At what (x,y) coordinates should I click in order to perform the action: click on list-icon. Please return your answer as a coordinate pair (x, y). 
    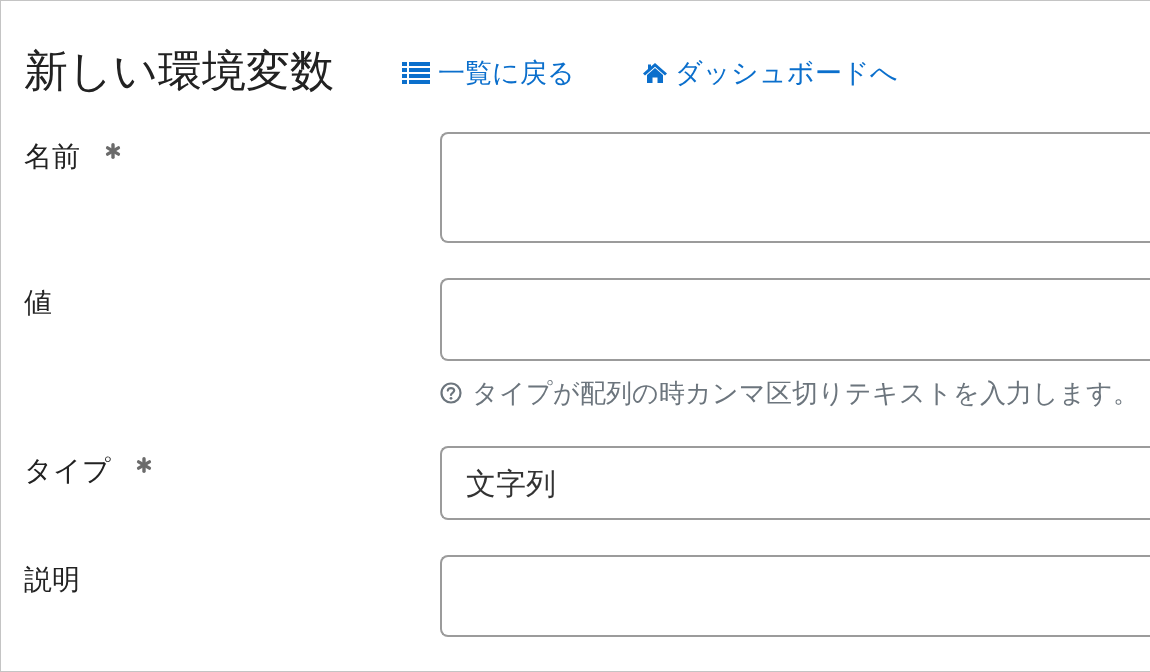
    Looking at the image, I should click on (416, 72).